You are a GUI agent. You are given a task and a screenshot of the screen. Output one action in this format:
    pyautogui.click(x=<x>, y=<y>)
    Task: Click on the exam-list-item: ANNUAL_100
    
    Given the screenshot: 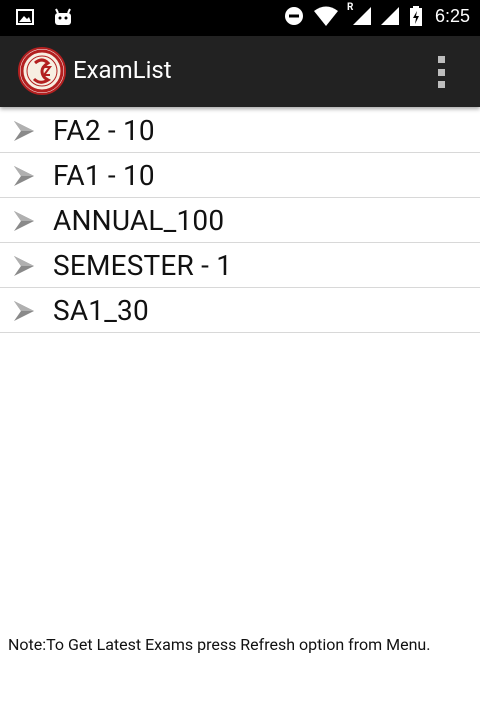 What is the action you would take?
    pyautogui.click(x=240, y=220)
    